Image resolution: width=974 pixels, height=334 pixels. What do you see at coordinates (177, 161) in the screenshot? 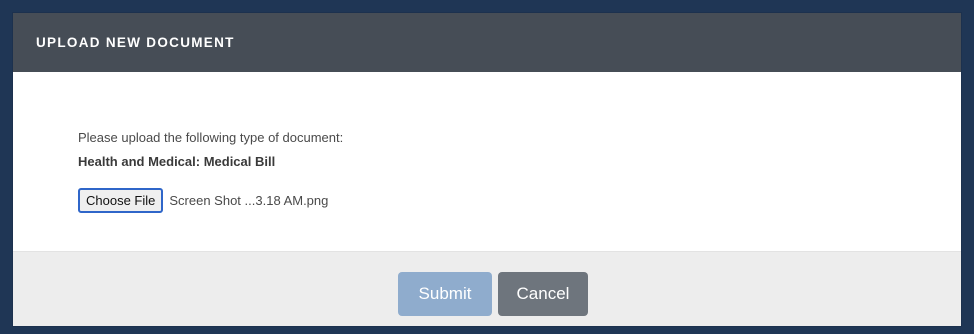
I see `document-type-label: Health and Medical: Medical Bill` at bounding box center [177, 161].